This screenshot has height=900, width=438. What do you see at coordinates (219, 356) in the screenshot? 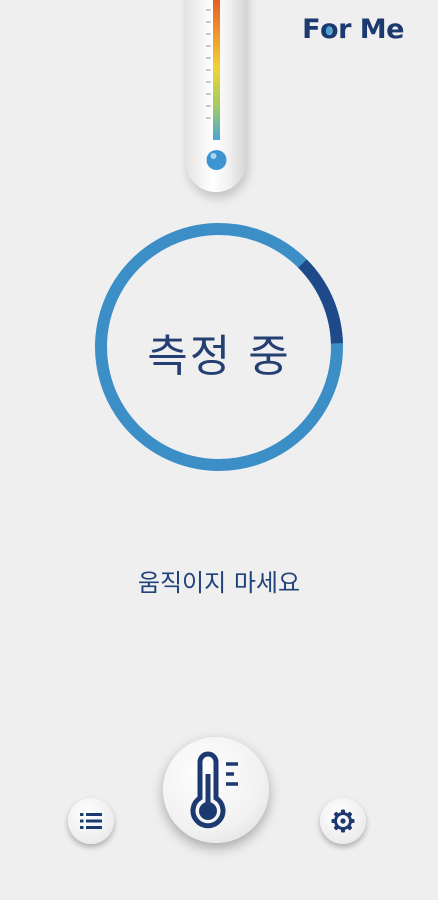
I see `measuring-status-label: 측정 중` at bounding box center [219, 356].